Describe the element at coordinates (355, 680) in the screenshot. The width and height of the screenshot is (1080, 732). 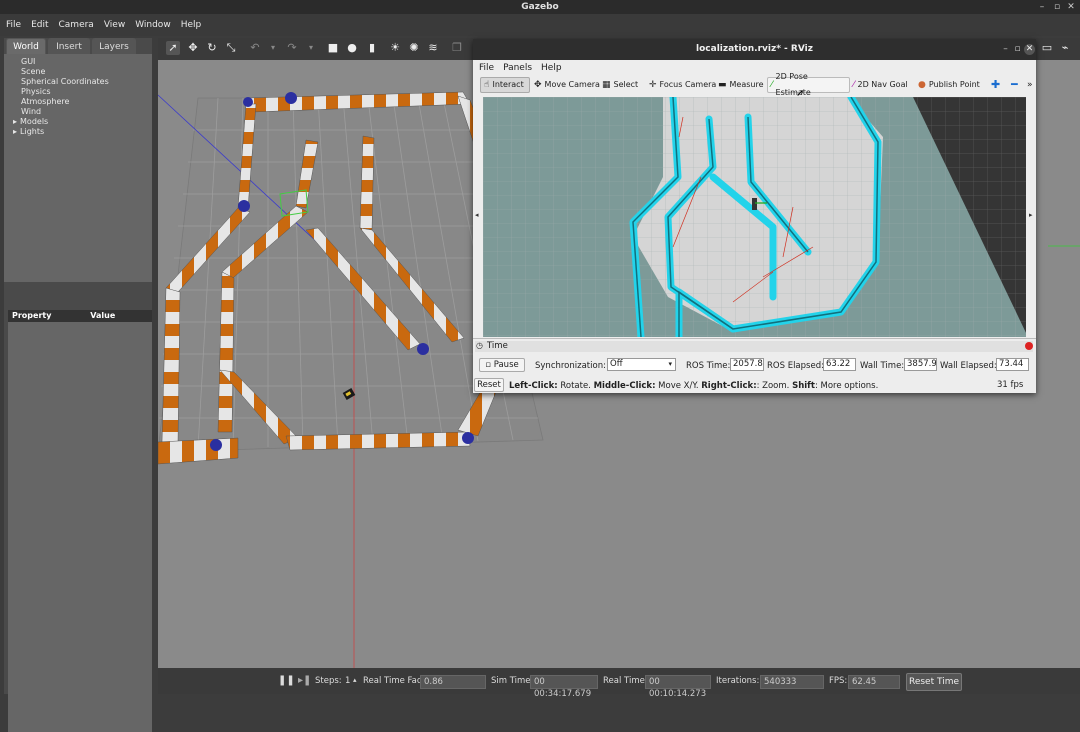
I see `steps-spinner-icon: ▴` at that location.